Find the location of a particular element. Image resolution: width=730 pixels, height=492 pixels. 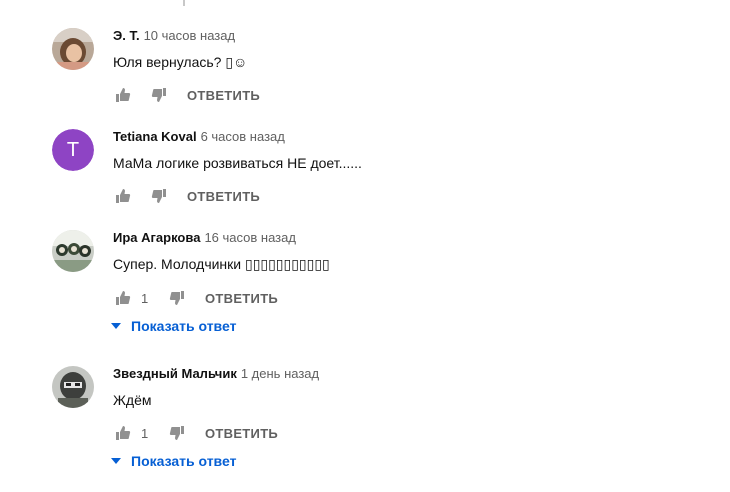

comment-time: 1 день назад is located at coordinates (280, 373).